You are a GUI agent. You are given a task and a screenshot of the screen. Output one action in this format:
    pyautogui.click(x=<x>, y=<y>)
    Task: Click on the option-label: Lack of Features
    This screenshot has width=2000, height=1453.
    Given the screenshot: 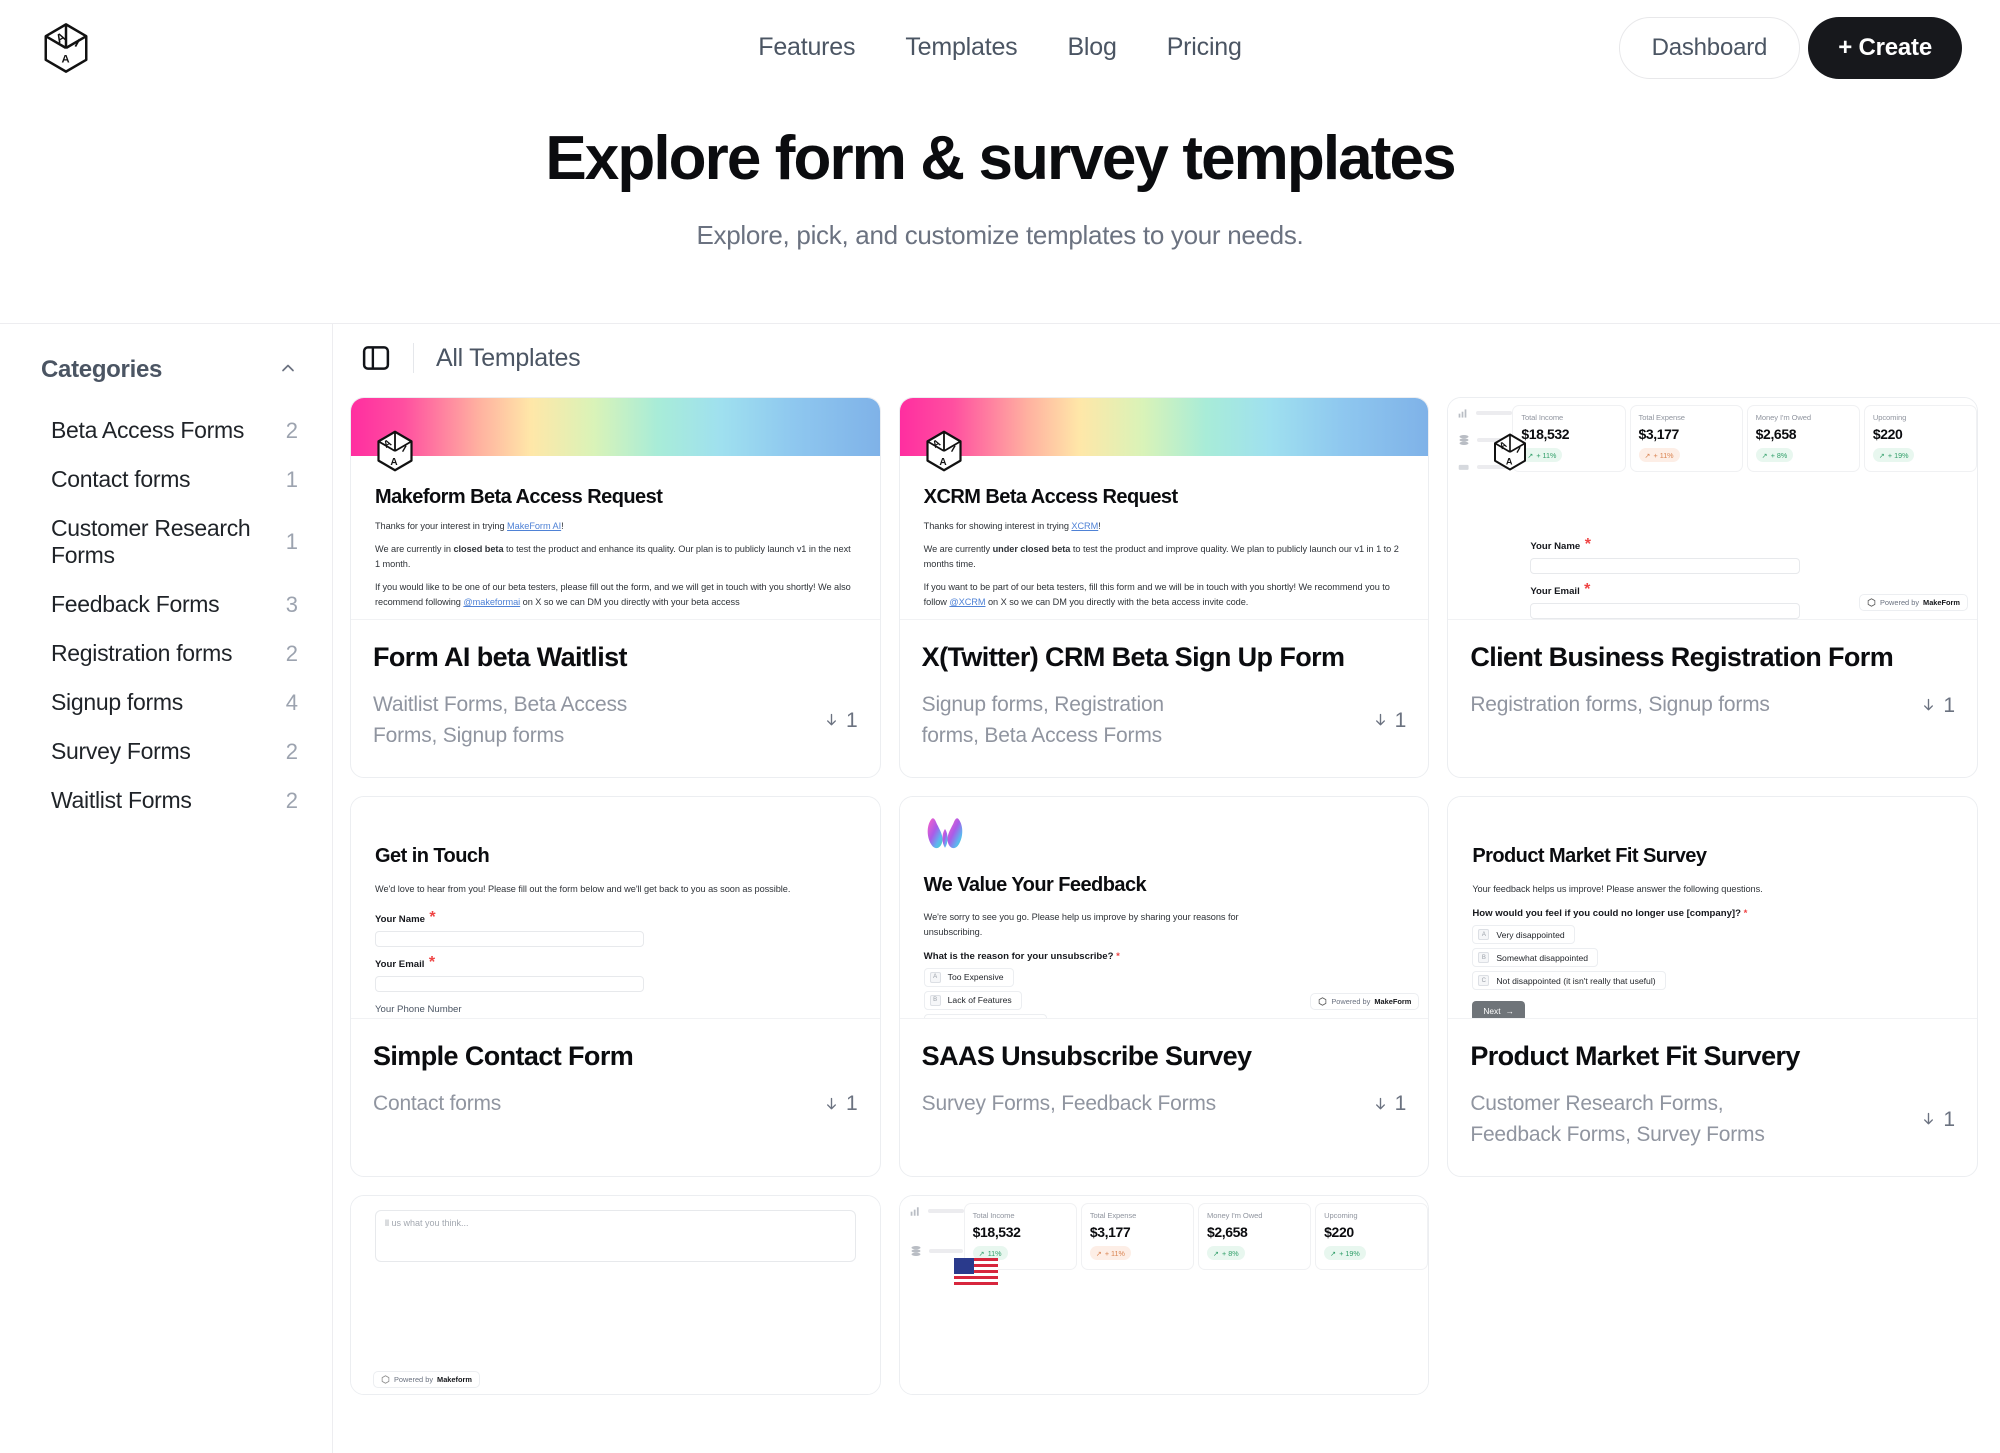 What is the action you would take?
    pyautogui.click(x=979, y=1000)
    